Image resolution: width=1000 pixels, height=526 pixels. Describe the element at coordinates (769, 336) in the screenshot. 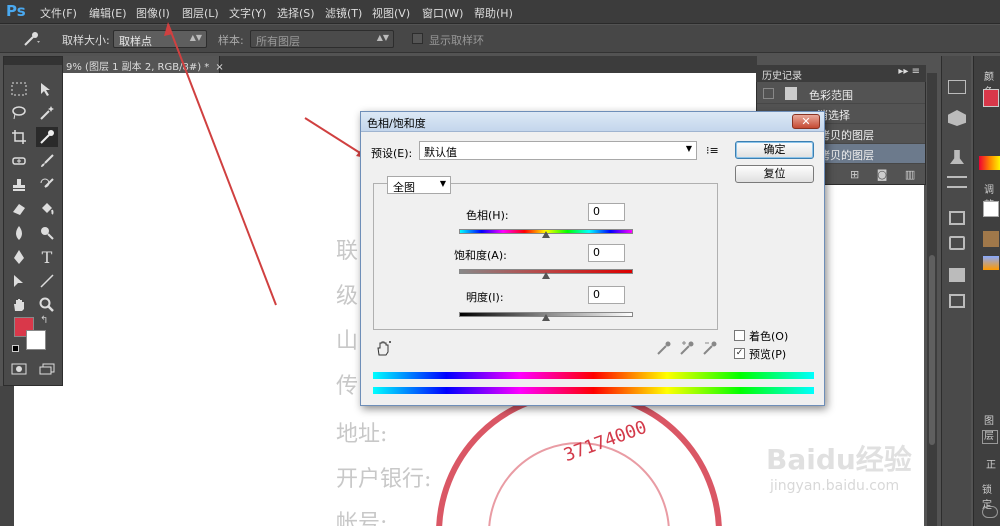

I see `colorize-label: 着色(O)` at that location.